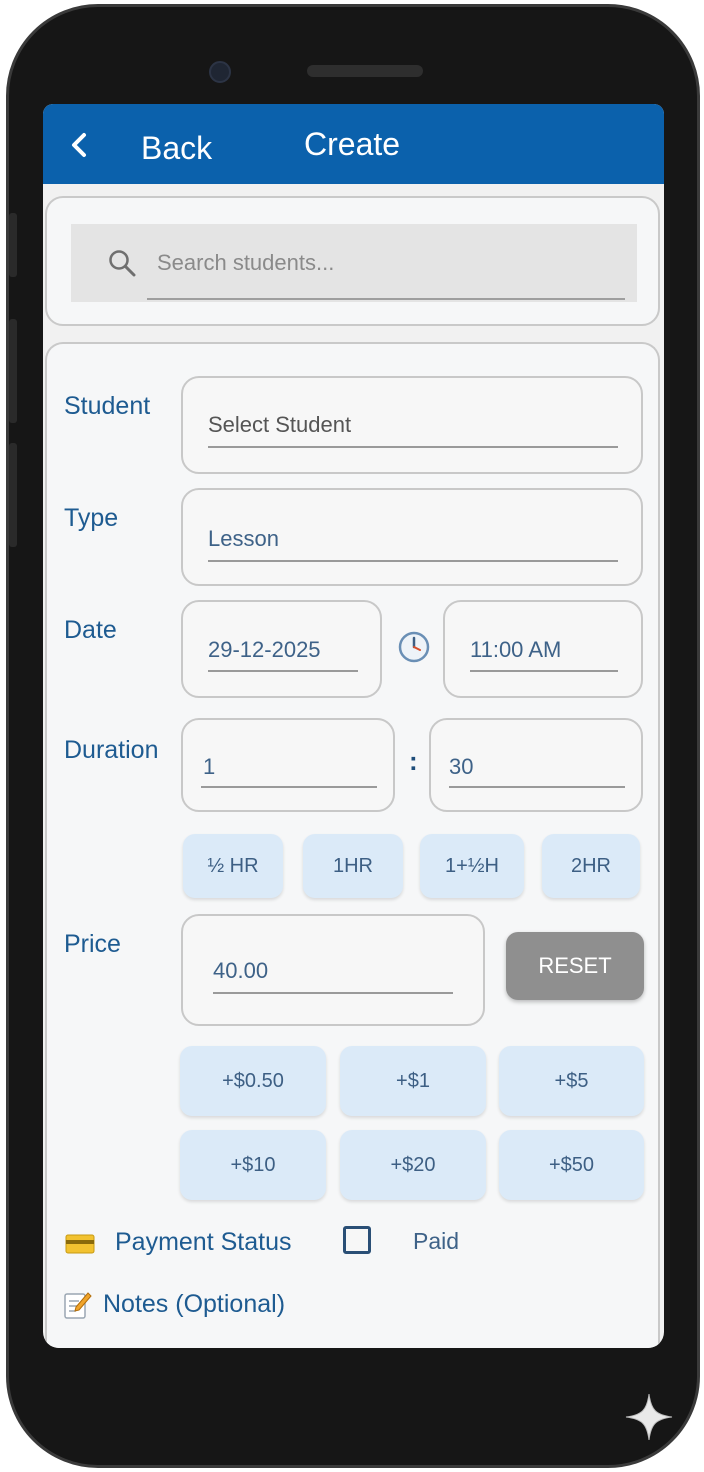 The image size is (704, 1472). What do you see at coordinates (92, 944) in the screenshot?
I see `price-label: Price` at bounding box center [92, 944].